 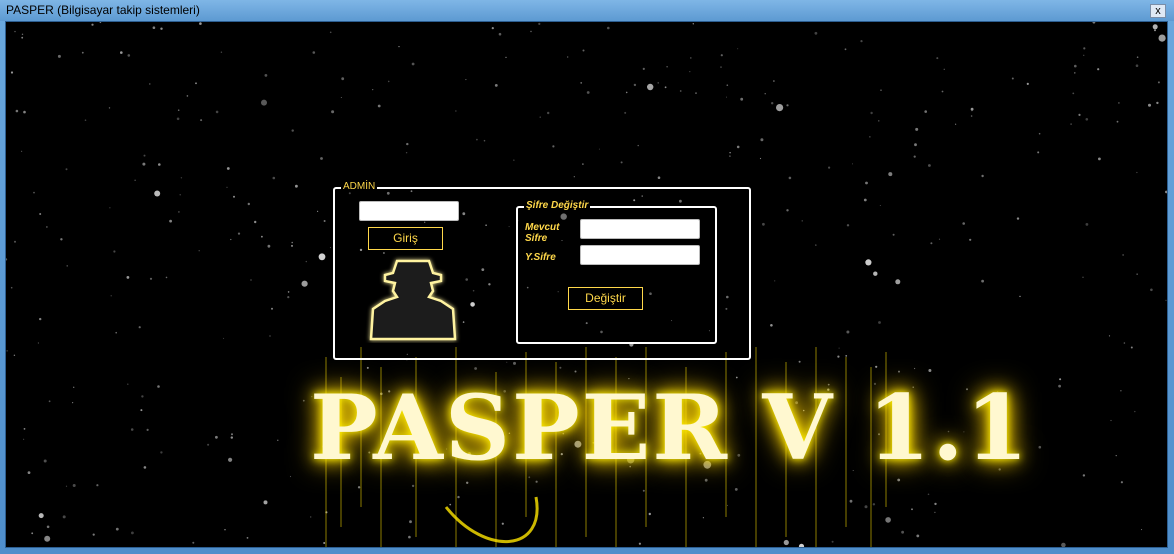 I want to click on admin-password-input, so click(x=409, y=211).